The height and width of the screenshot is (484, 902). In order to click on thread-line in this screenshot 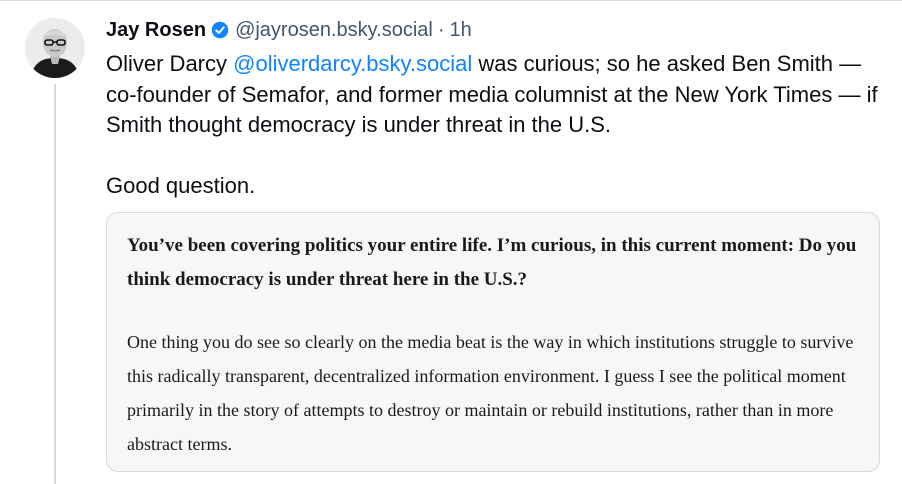, I will do `click(55, 284)`.